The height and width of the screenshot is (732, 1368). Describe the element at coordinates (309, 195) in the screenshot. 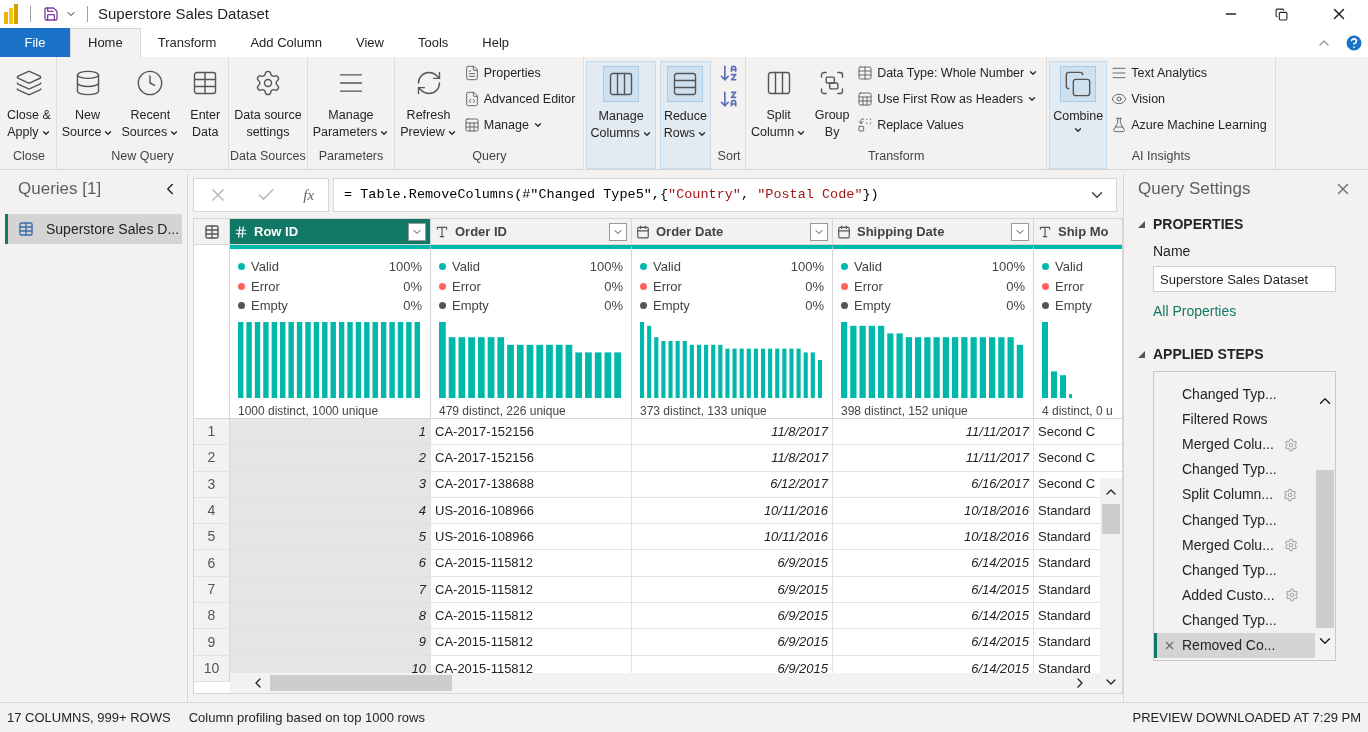

I see `fx-button: fx` at that location.